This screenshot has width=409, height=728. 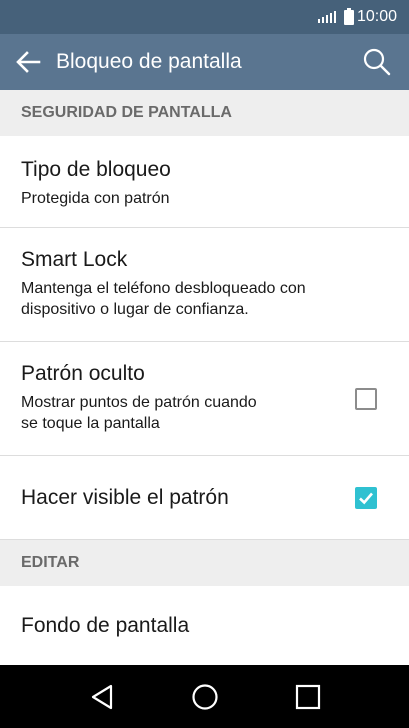 I want to click on section-header-security: SEGURIDAD DE PANTALLA, so click(x=204, y=113).